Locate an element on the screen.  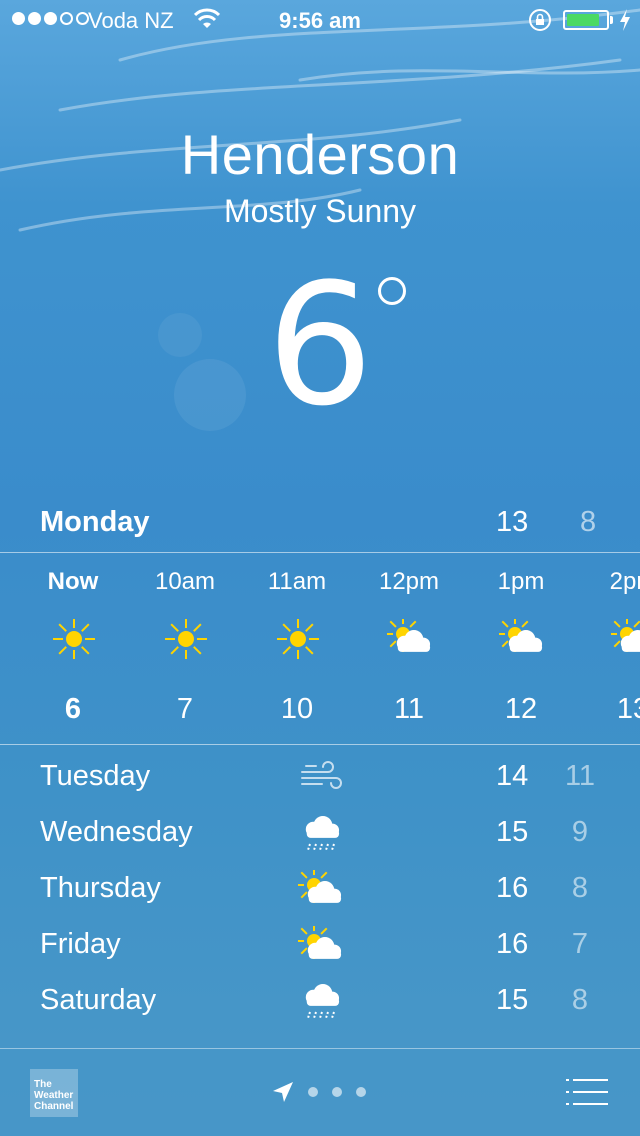
day-high: 14 is located at coordinates (512, 776).